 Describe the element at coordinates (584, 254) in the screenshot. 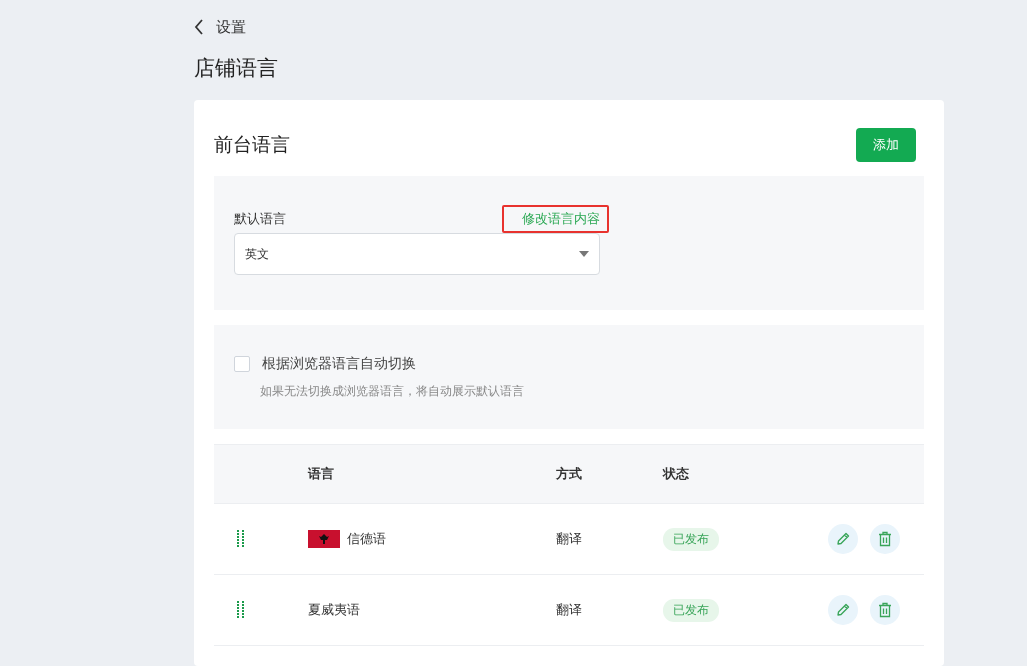

I see `caret-icon` at that location.